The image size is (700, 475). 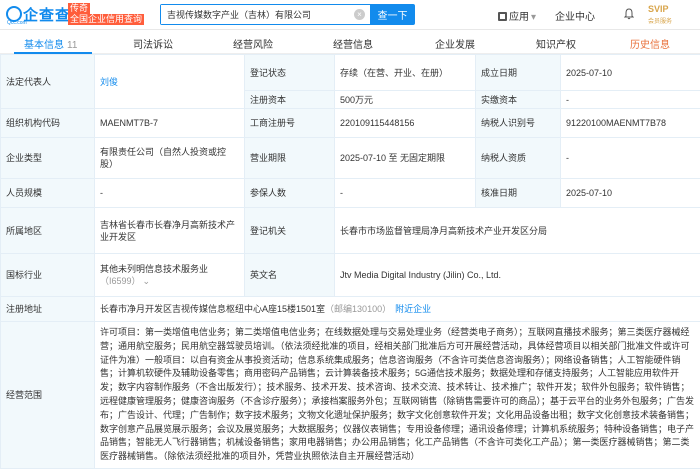 I want to click on scope-label: 经营范围, so click(x=47, y=395).